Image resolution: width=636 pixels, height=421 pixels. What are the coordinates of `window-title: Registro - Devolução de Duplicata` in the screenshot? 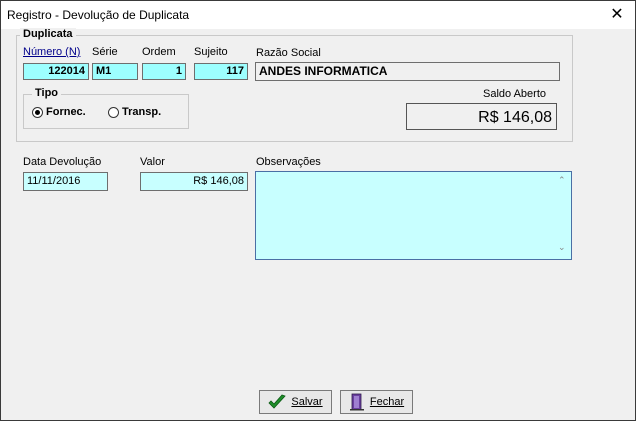 It's located at (98, 15).